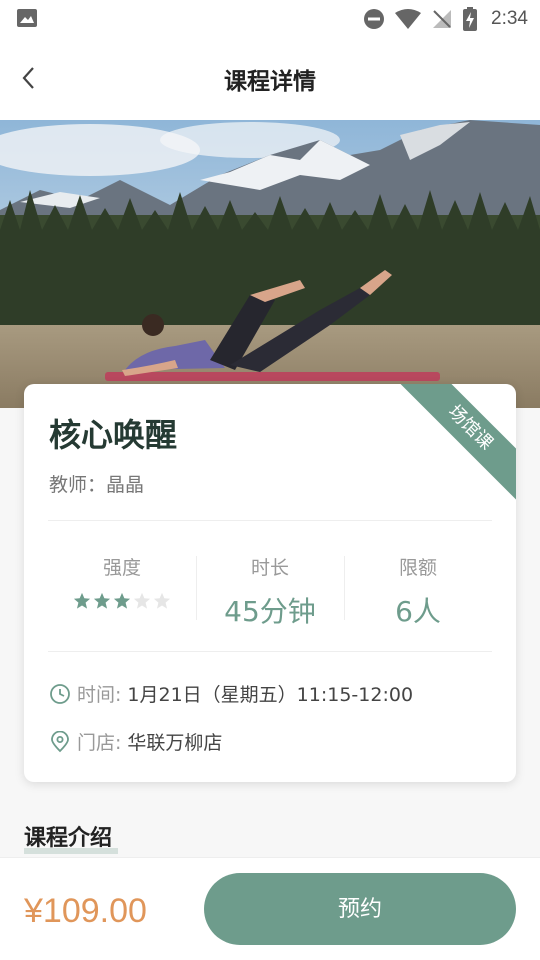 This screenshot has height=960, width=540. Describe the element at coordinates (78, 485) in the screenshot. I see `teacher-label: 教师：` at that location.